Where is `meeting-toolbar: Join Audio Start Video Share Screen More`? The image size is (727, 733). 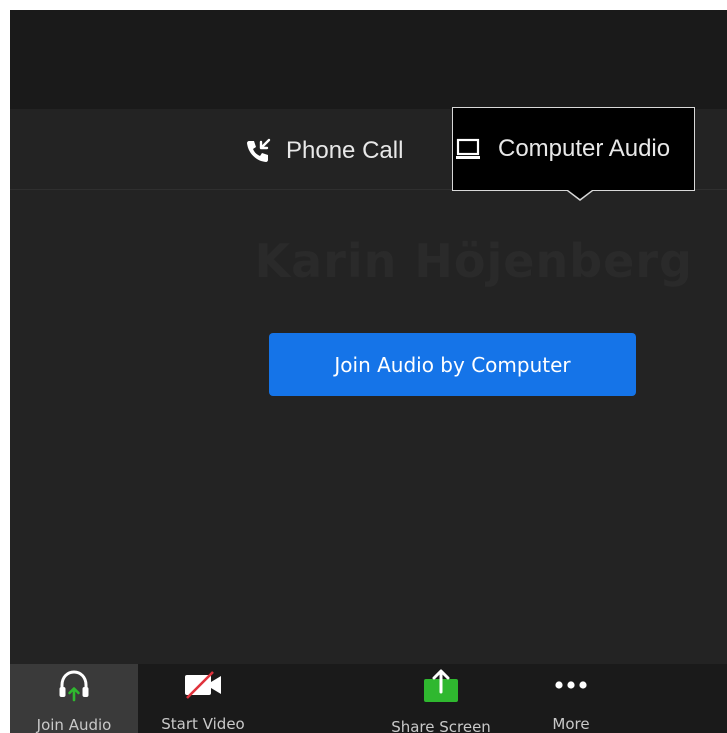
meeting-toolbar: Join Audio Start Video Share Screen More is located at coordinates (368, 698).